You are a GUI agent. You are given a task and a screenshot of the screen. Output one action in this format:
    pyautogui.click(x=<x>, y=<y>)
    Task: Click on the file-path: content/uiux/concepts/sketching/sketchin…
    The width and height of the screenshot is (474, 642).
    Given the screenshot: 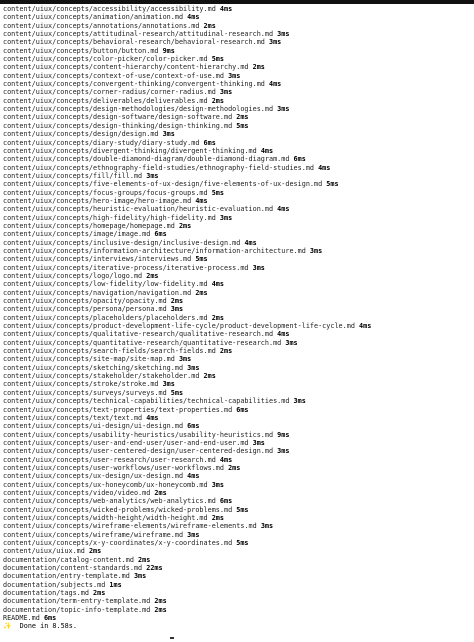 What is the action you would take?
    pyautogui.click(x=93, y=367)
    